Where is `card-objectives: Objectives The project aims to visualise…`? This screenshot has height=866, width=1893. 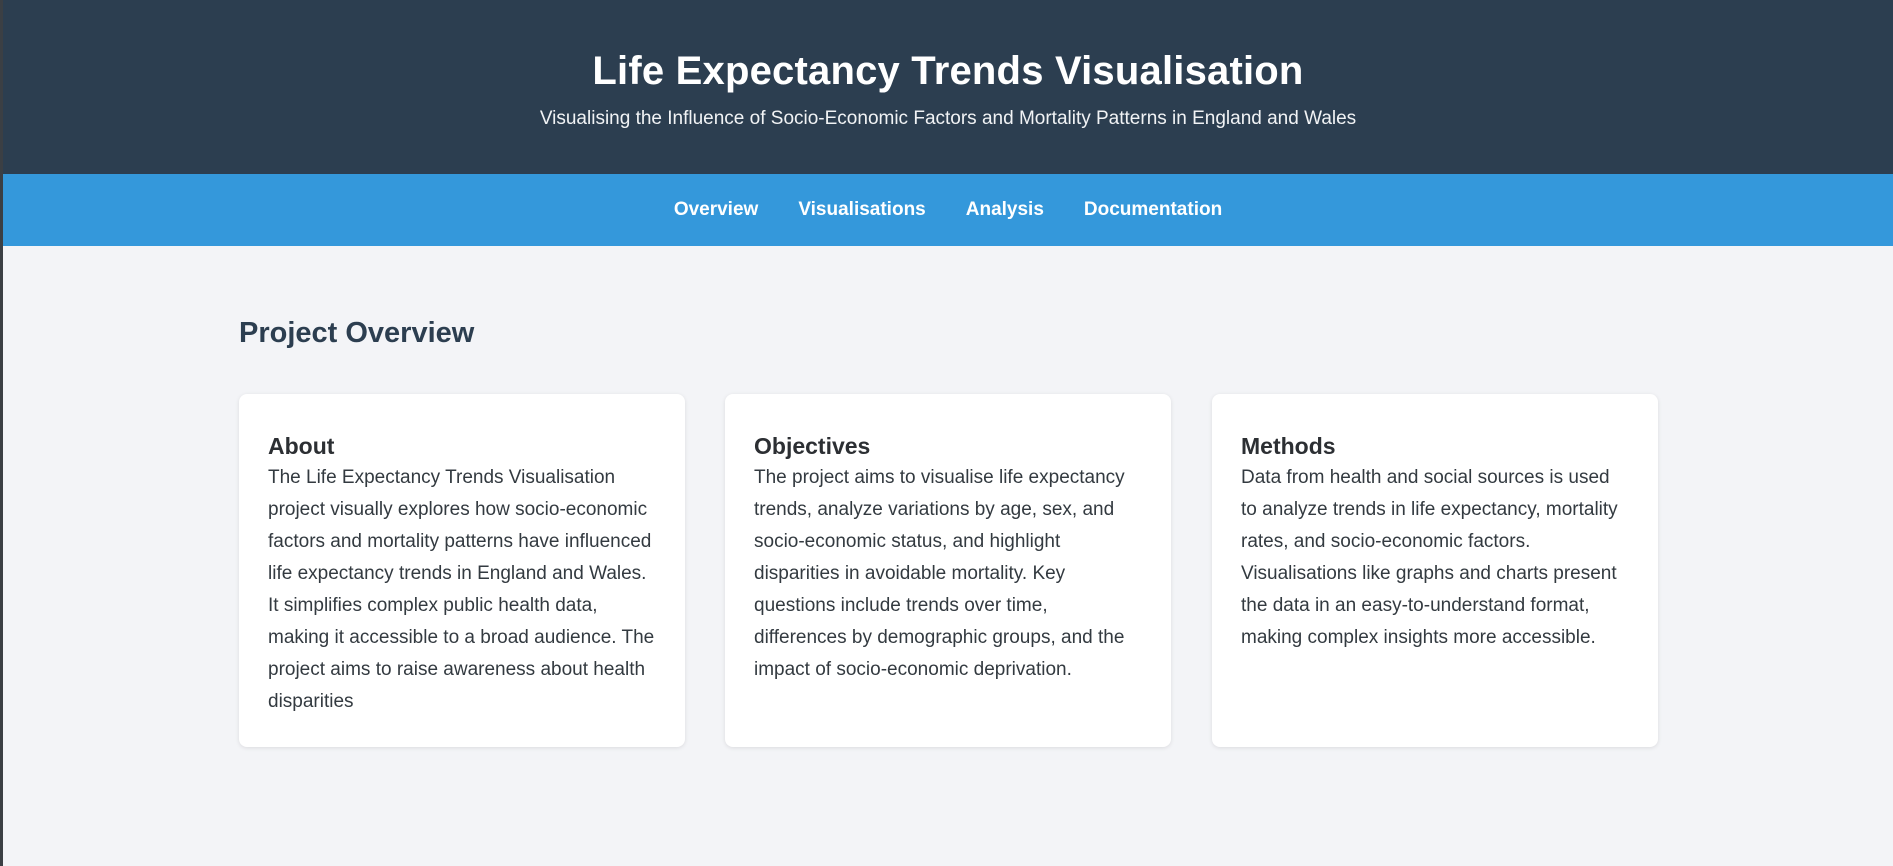
card-objectives: Objectives The project aims to visualise… is located at coordinates (948, 570).